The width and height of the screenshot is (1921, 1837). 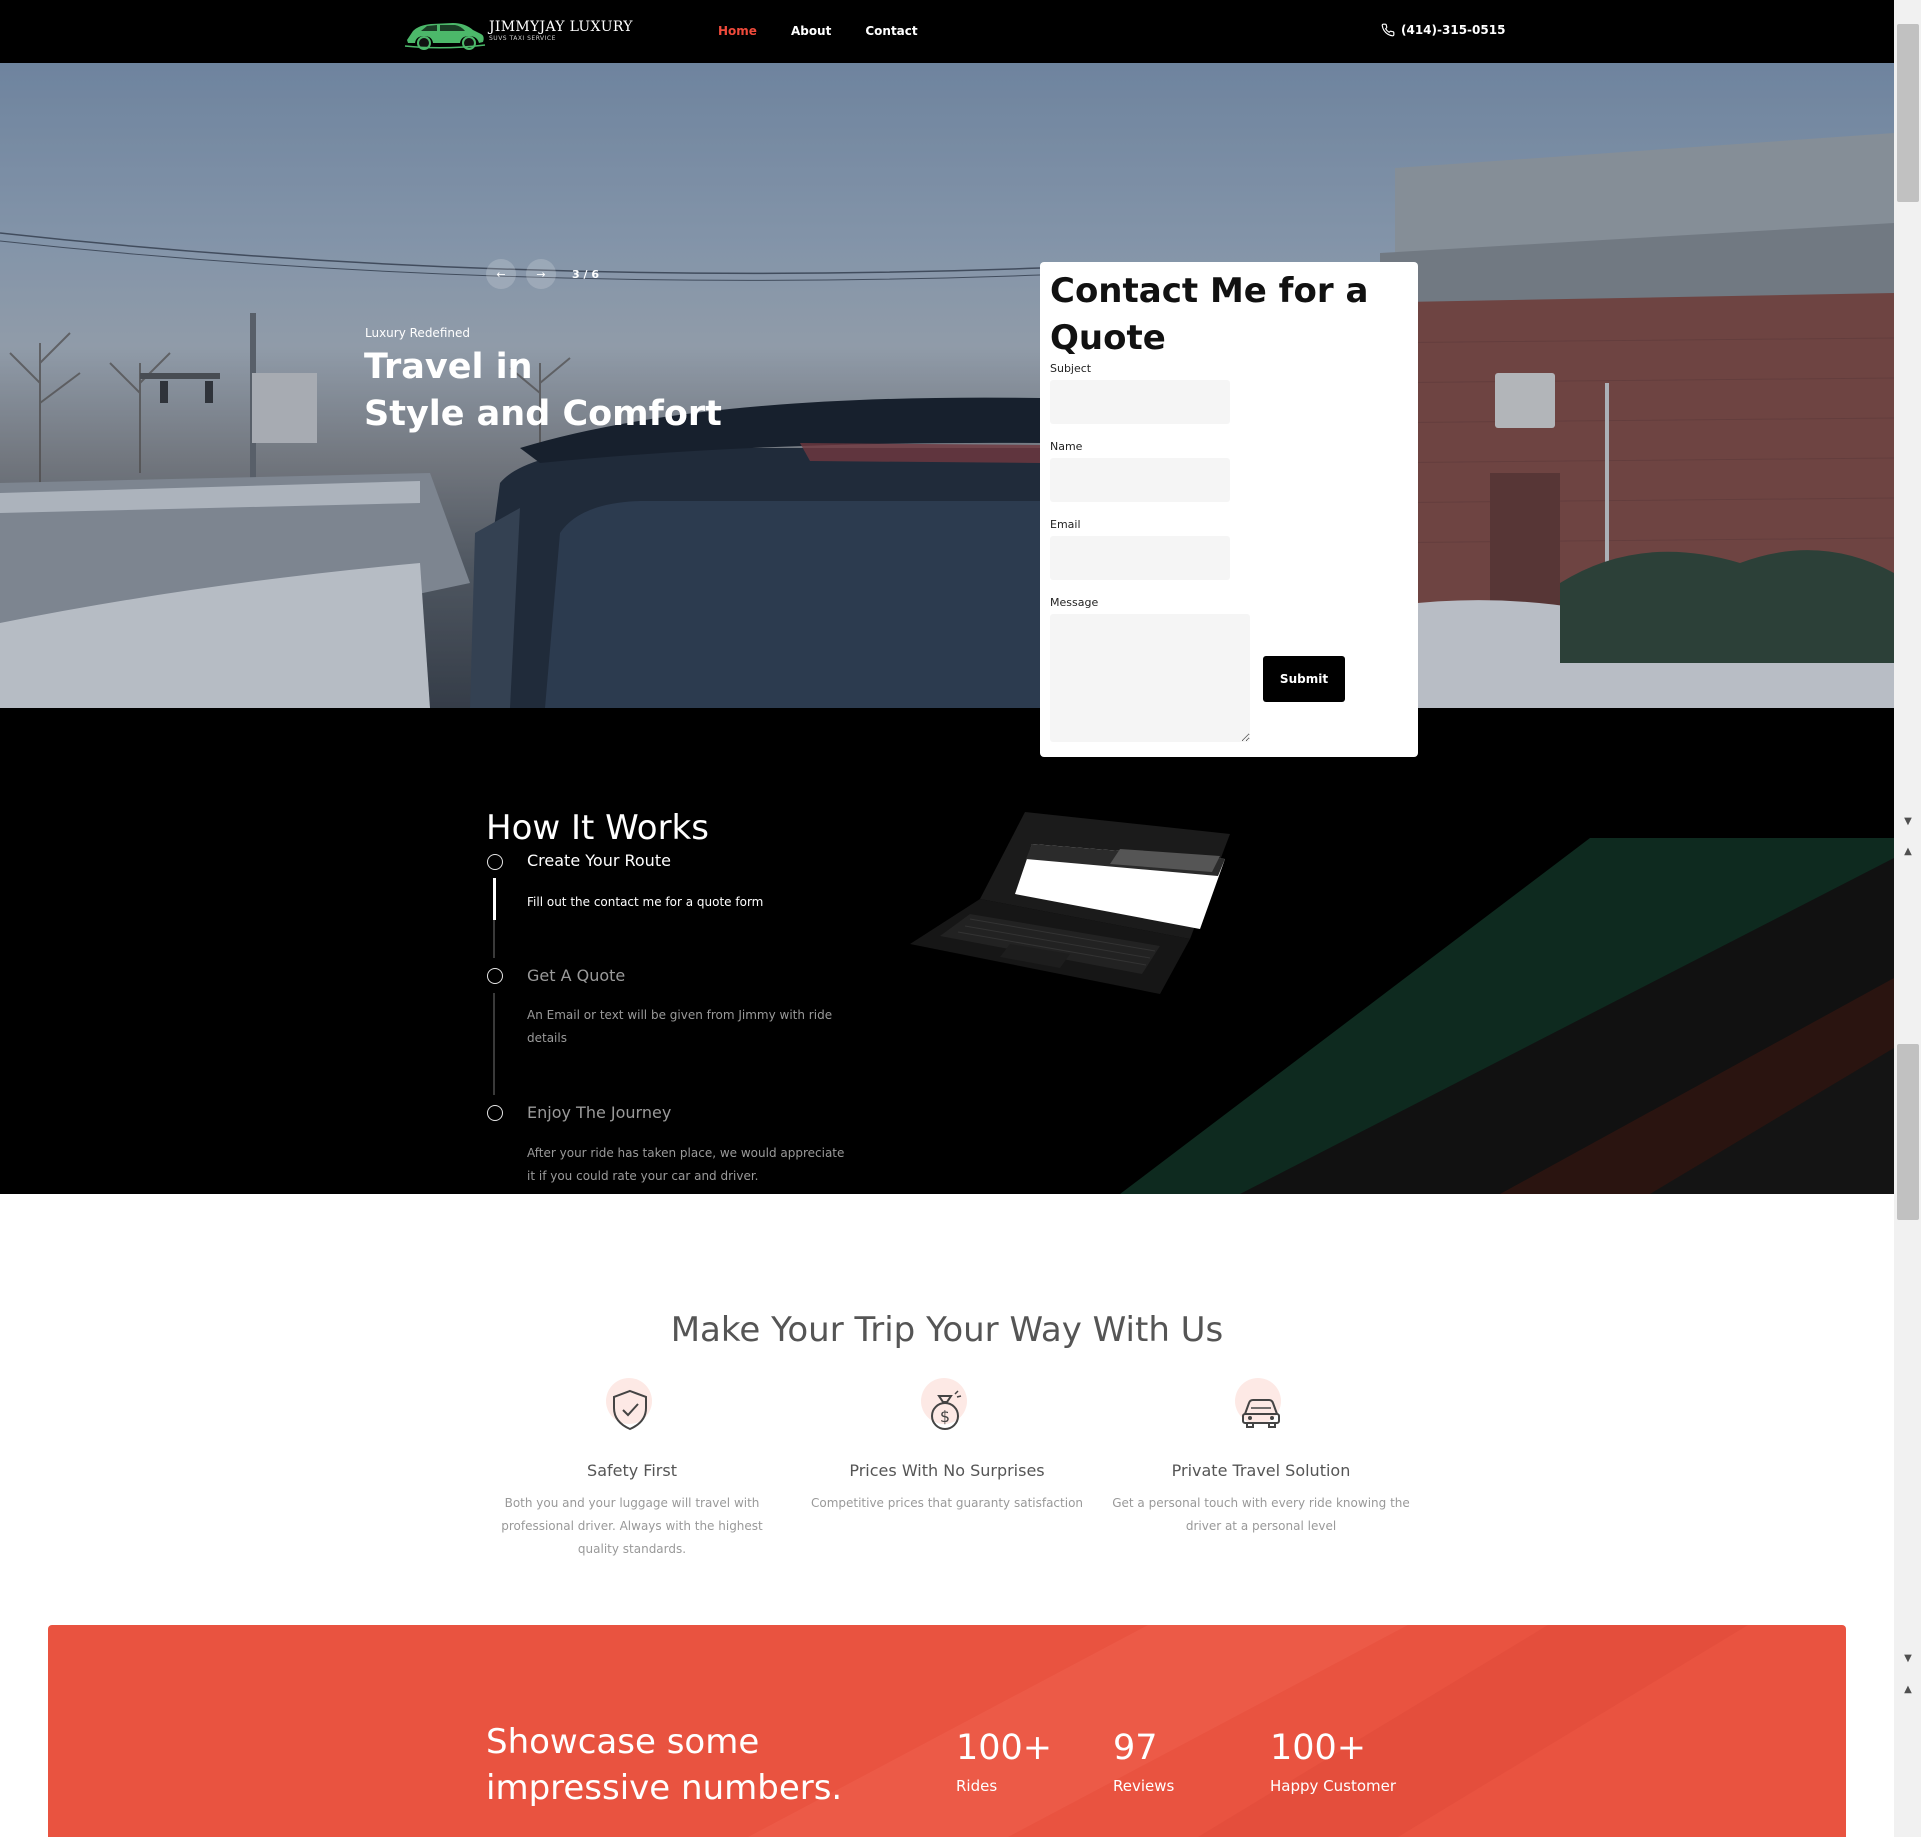 What do you see at coordinates (1261, 1470) in the screenshot?
I see `feature-title: Private Travel Solution` at bounding box center [1261, 1470].